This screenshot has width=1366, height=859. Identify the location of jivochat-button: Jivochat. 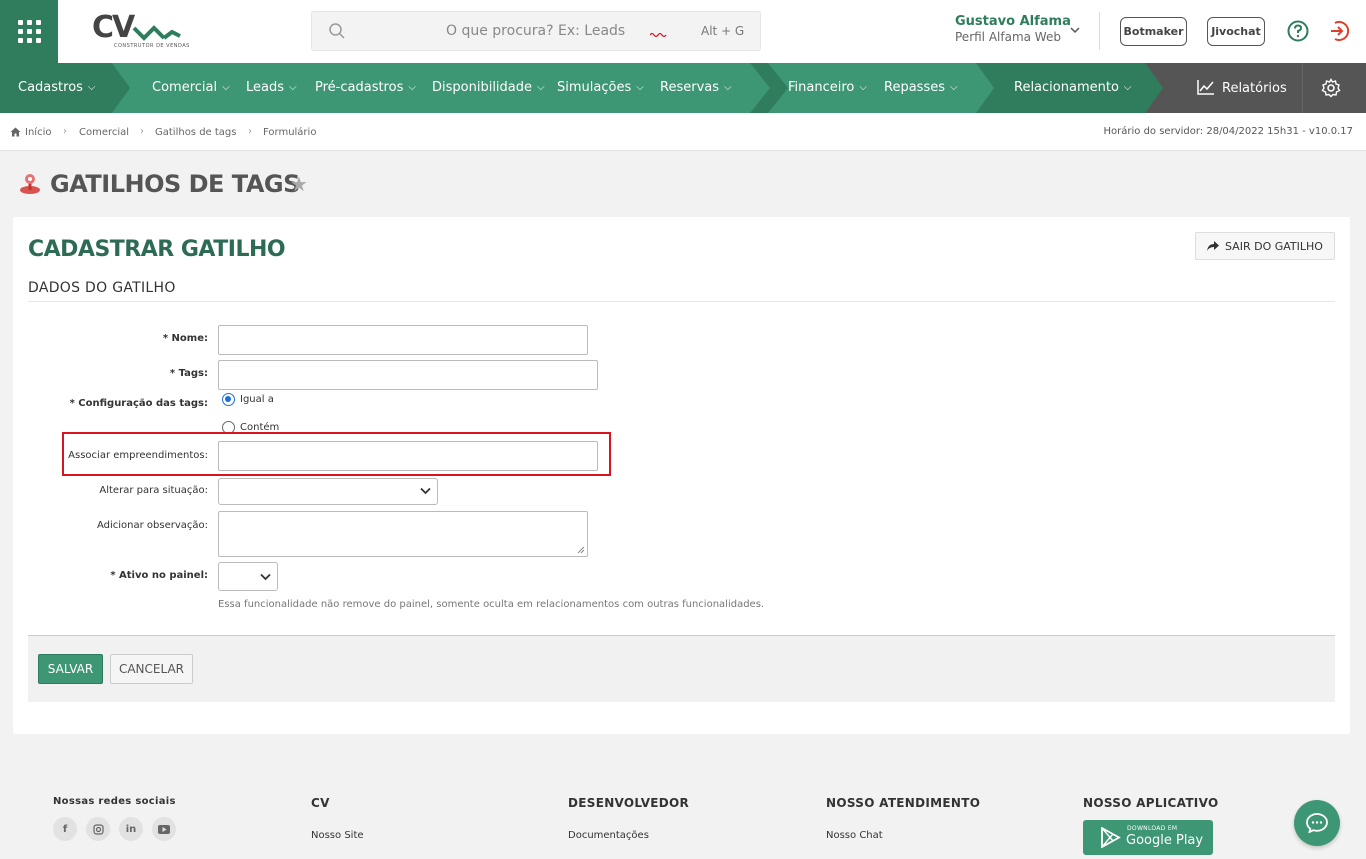
(1236, 31).